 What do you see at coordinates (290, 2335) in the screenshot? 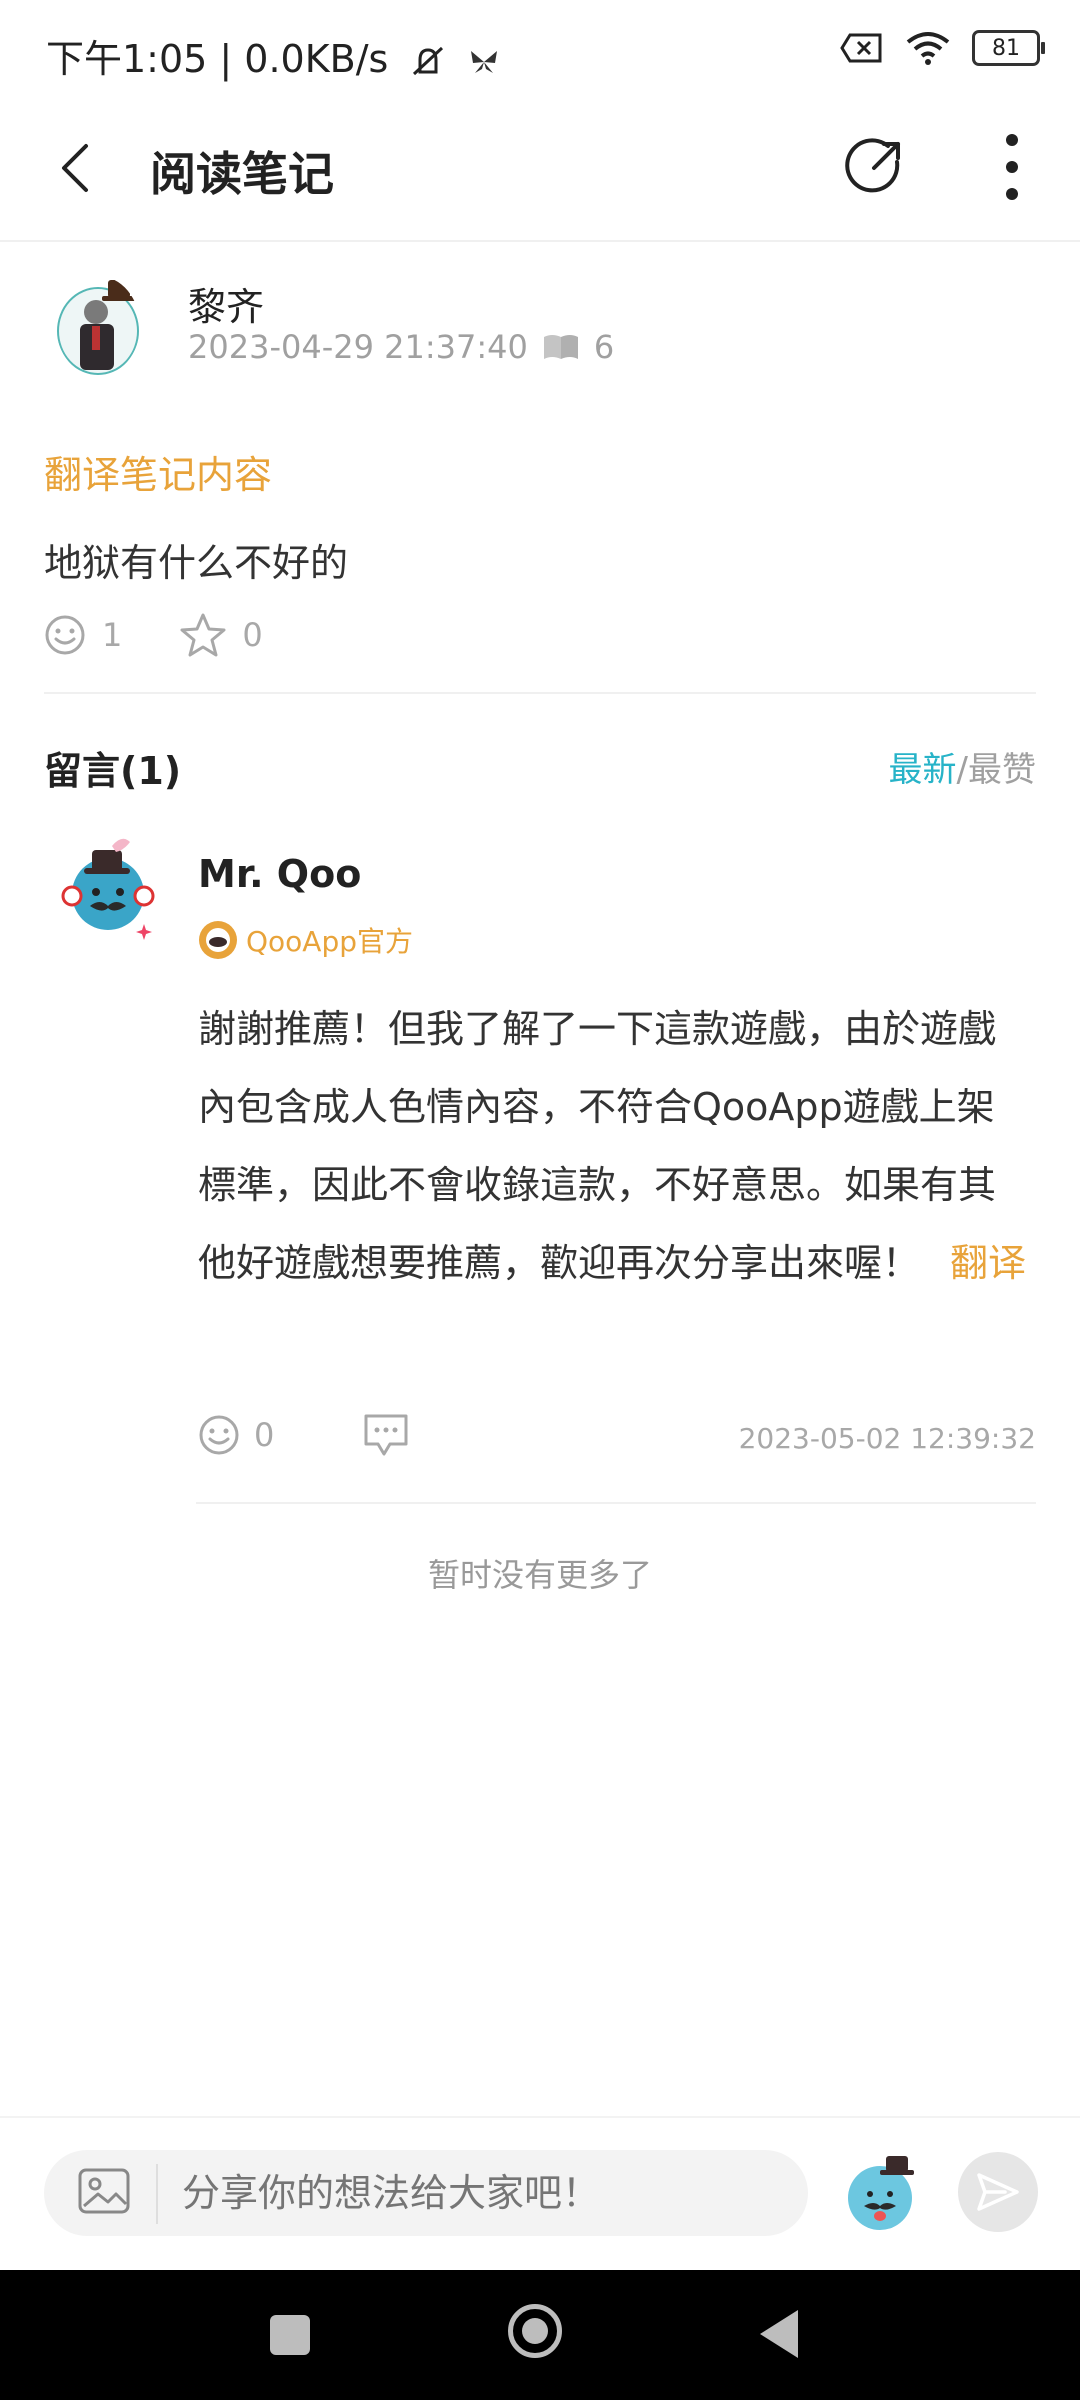
I see `recent-apps-button` at bounding box center [290, 2335].